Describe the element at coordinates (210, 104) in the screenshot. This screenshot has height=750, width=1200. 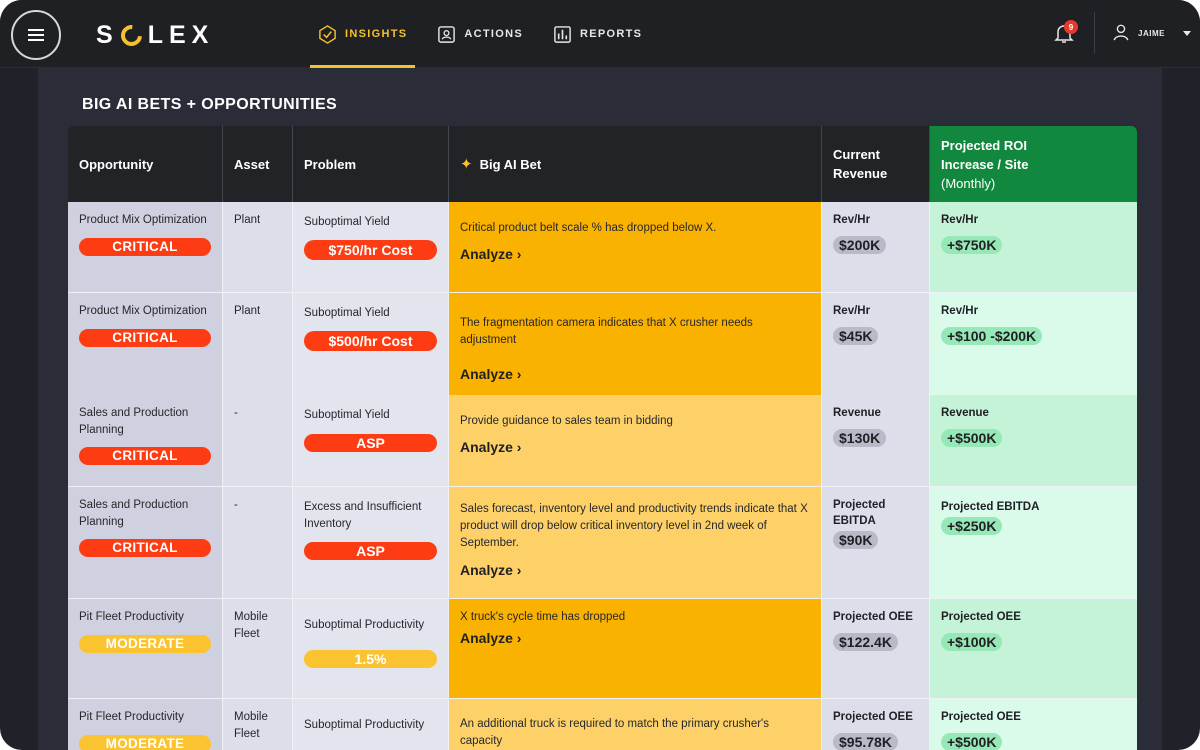
I see `page-title: BIG AI BETS + OPPORTUNITIES` at that location.